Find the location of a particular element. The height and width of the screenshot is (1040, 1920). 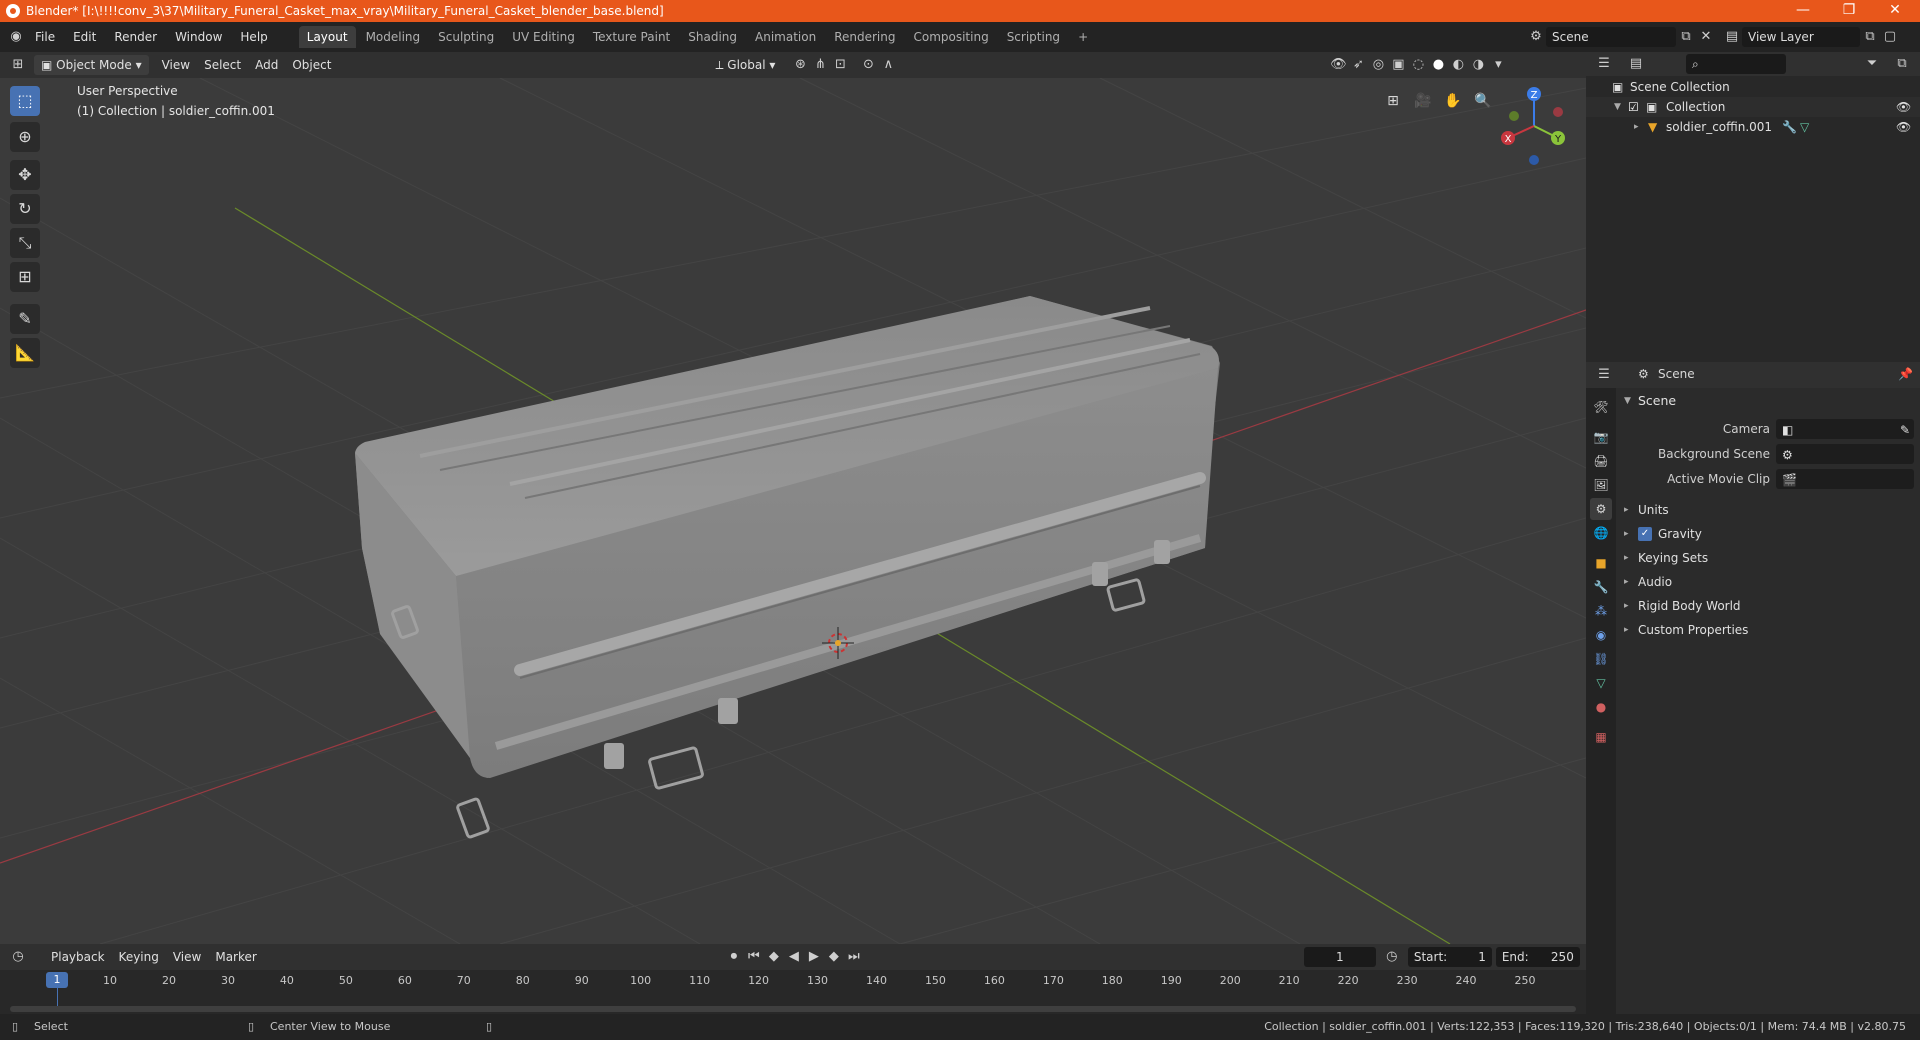

jump-end-icon: ⏭ is located at coordinates (854, 957).